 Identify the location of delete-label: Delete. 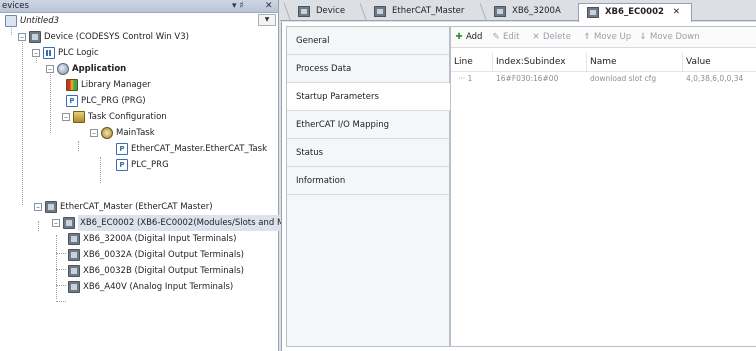
(557, 37).